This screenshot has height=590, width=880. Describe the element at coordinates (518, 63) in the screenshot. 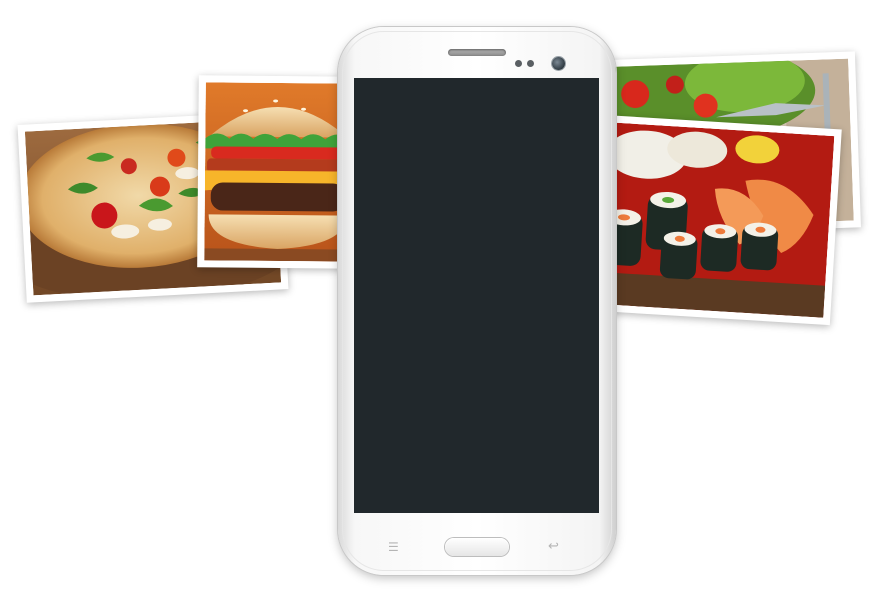

I see `proximity-sensor` at that location.